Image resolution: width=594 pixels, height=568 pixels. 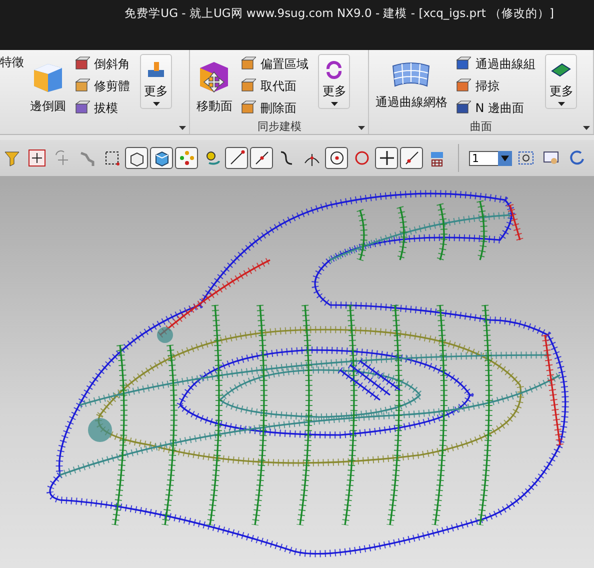 What do you see at coordinates (214, 86) in the screenshot?
I see `ribbon-button: 移動面` at bounding box center [214, 86].